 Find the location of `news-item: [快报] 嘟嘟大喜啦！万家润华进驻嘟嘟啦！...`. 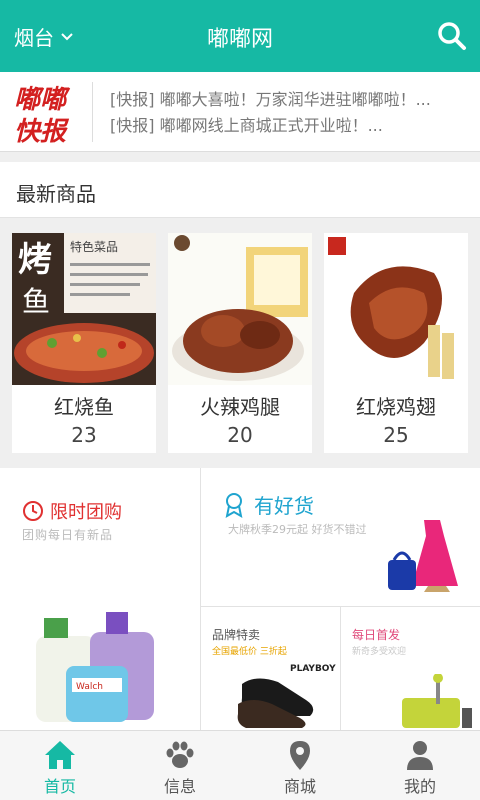

news-item: [快报] 嘟嘟大喜啦！万家润华进驻嘟嘟啦！... is located at coordinates (270, 98).